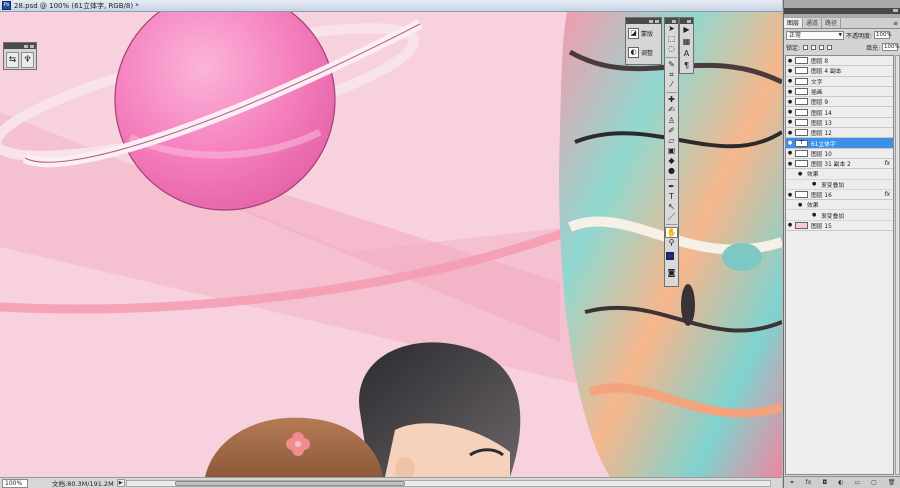 This screenshot has height=488, width=900. I want to click on layer-row: ● 图层 9, so click(839, 102).